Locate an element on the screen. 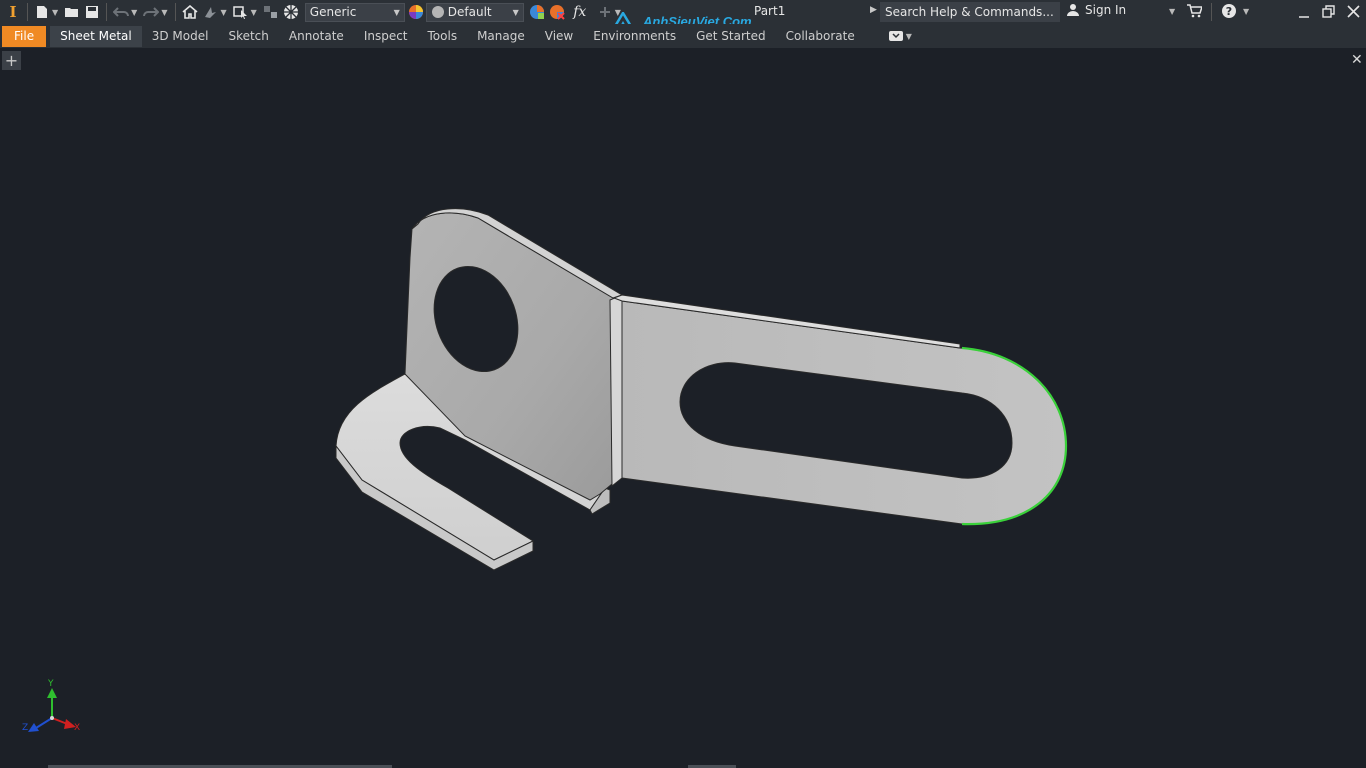  open-folder-icon is located at coordinates (72, 12).